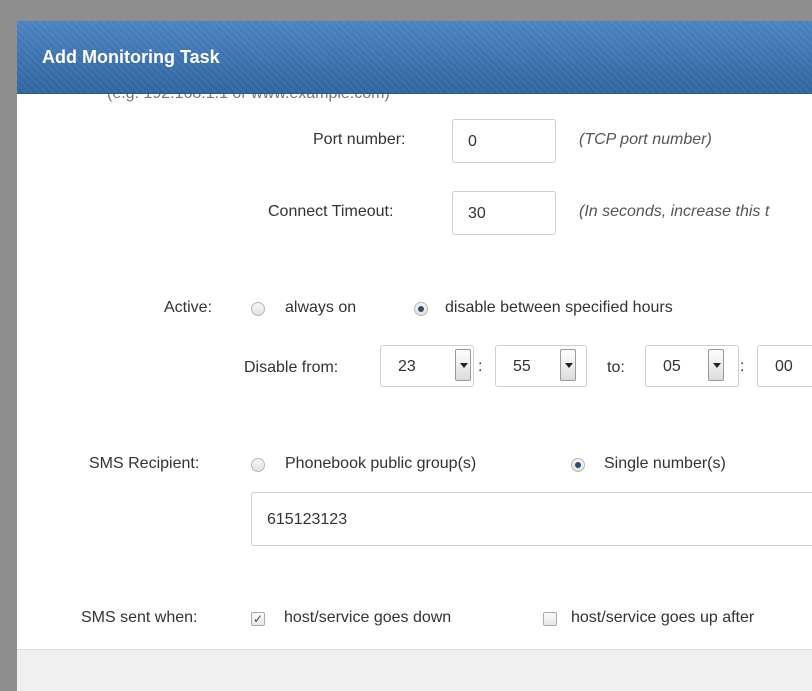 The height and width of the screenshot is (691, 812). I want to click on port-number-label: Port number:, so click(359, 139).